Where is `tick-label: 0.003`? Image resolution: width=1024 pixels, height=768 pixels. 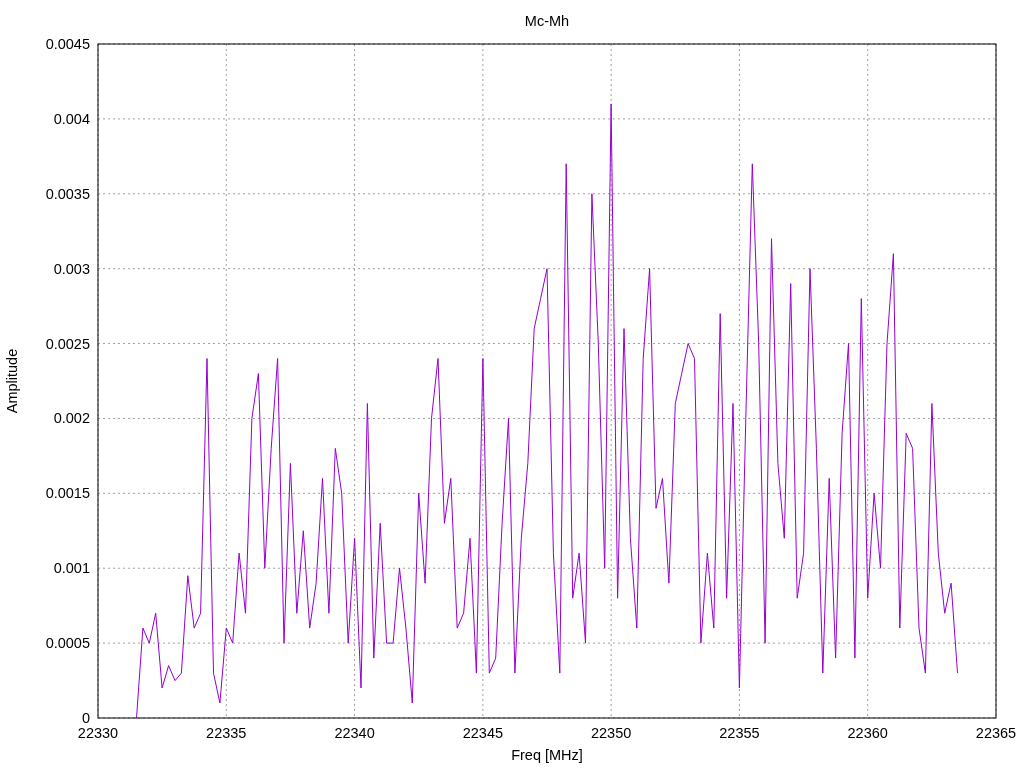
tick-label: 0.003 is located at coordinates (71, 268).